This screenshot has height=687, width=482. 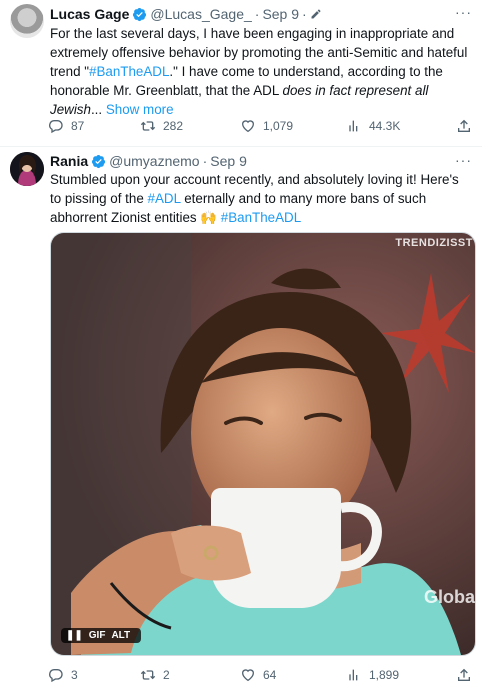 I want to click on show-more-link: Show more, so click(x=140, y=109).